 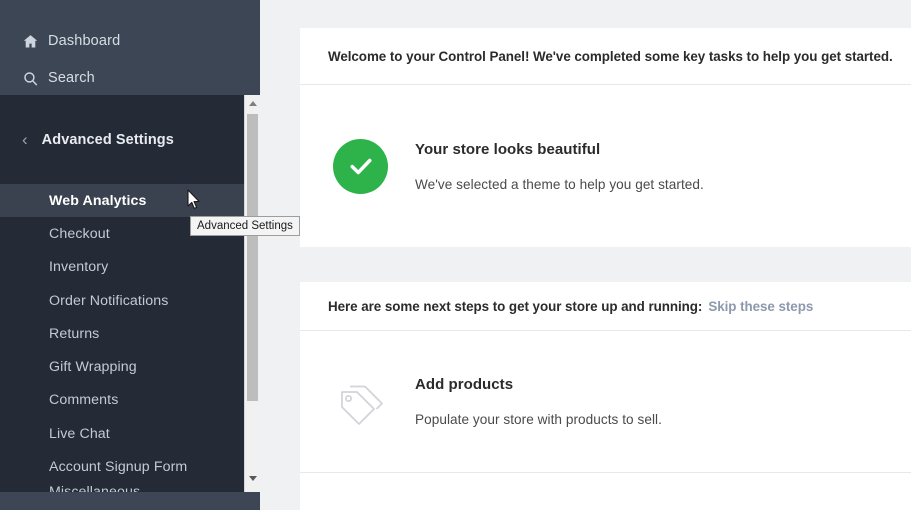 What do you see at coordinates (122, 400) in the screenshot?
I see `sidebar-item-comments: Comments` at bounding box center [122, 400].